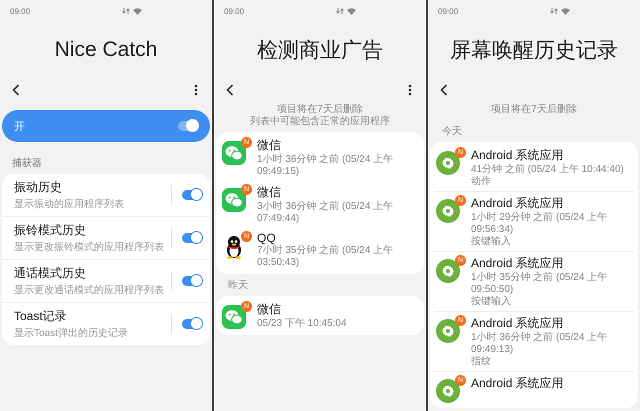 This screenshot has width=640, height=411. Describe the element at coordinates (452, 132) in the screenshot. I see `date-header: 今天` at that location.